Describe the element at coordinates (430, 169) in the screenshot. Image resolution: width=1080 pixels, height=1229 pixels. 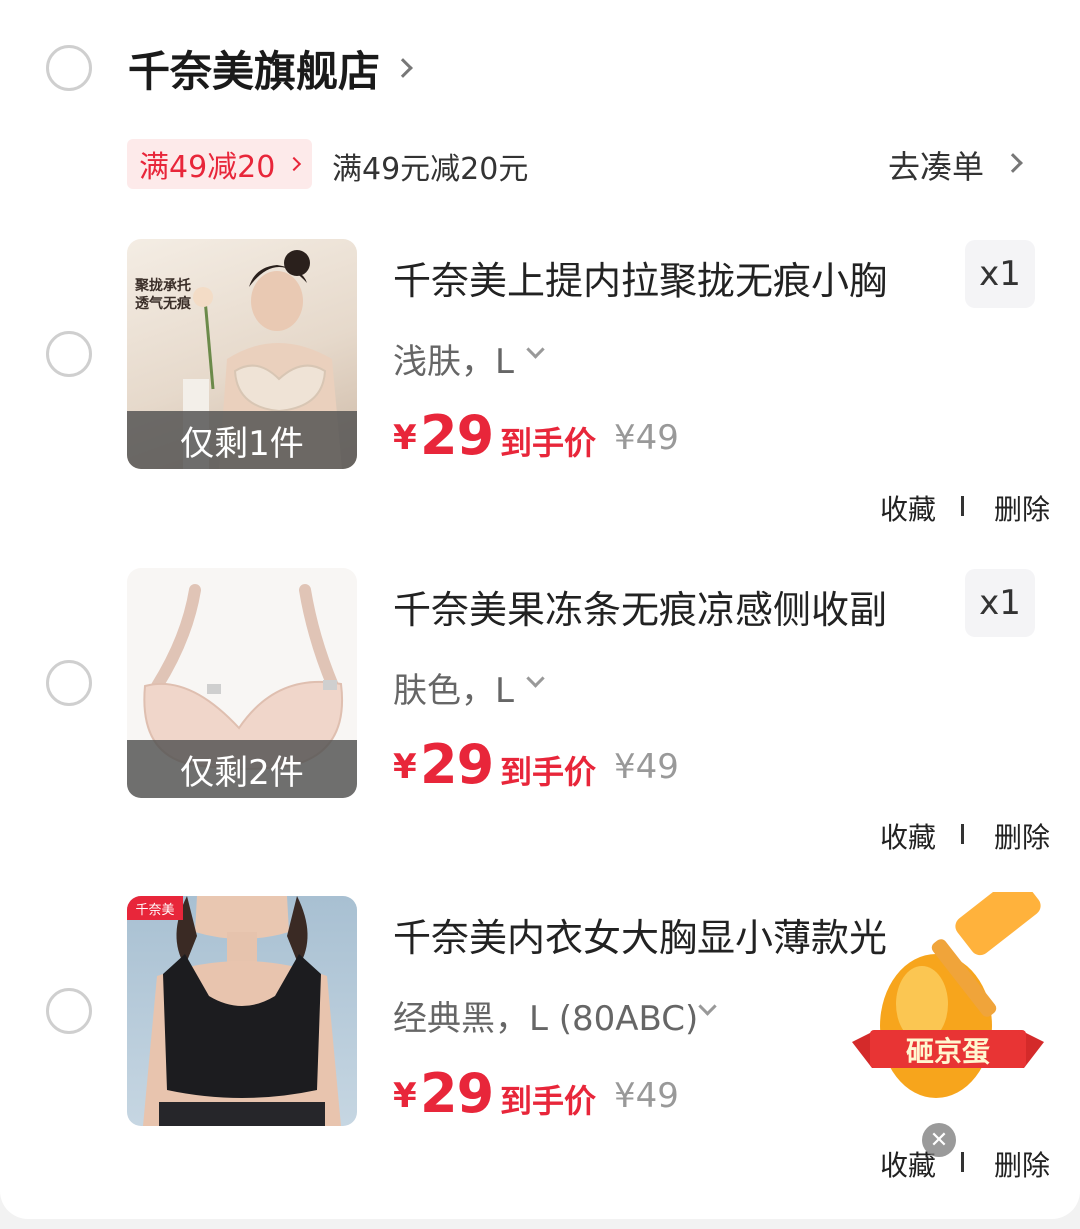
I see `promo-description: 满49元减20元` at that location.